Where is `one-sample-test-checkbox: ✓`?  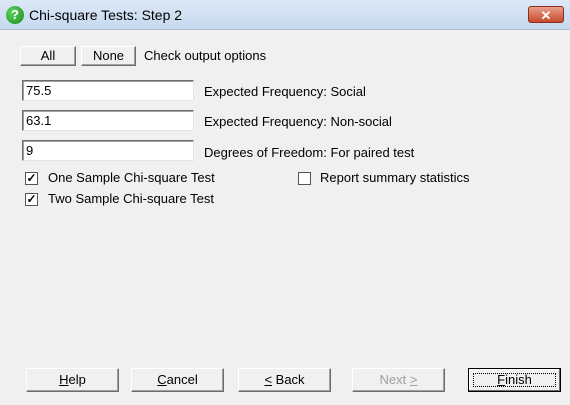 one-sample-test-checkbox: ✓ is located at coordinates (31, 178).